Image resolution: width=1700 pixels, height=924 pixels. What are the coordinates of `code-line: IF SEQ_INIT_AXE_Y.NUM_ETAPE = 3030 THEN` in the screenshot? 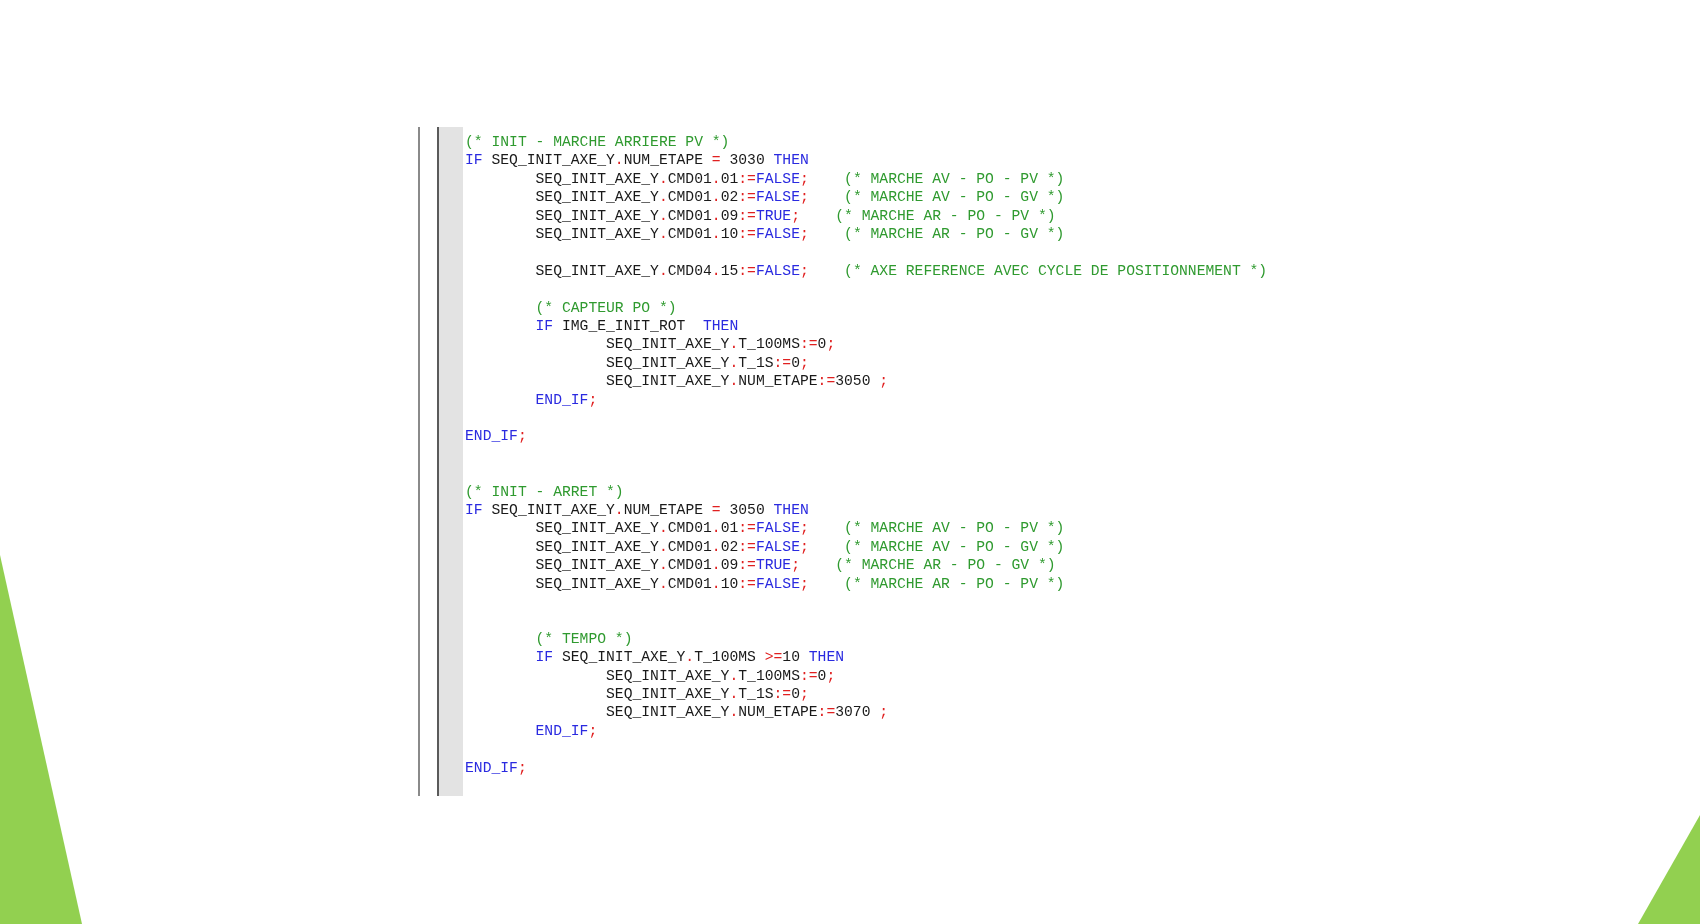 It's located at (637, 160).